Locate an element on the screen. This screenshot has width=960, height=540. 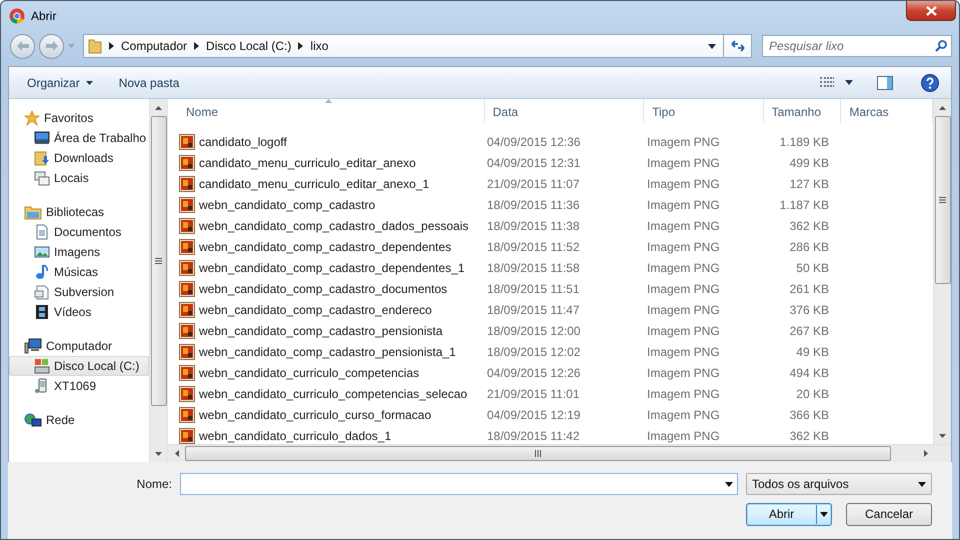
file-row: webn_candidato_comp_cadastro 18/09/2015 11:36 Imagem PNG 1.187 KB is located at coordinates (555, 204).